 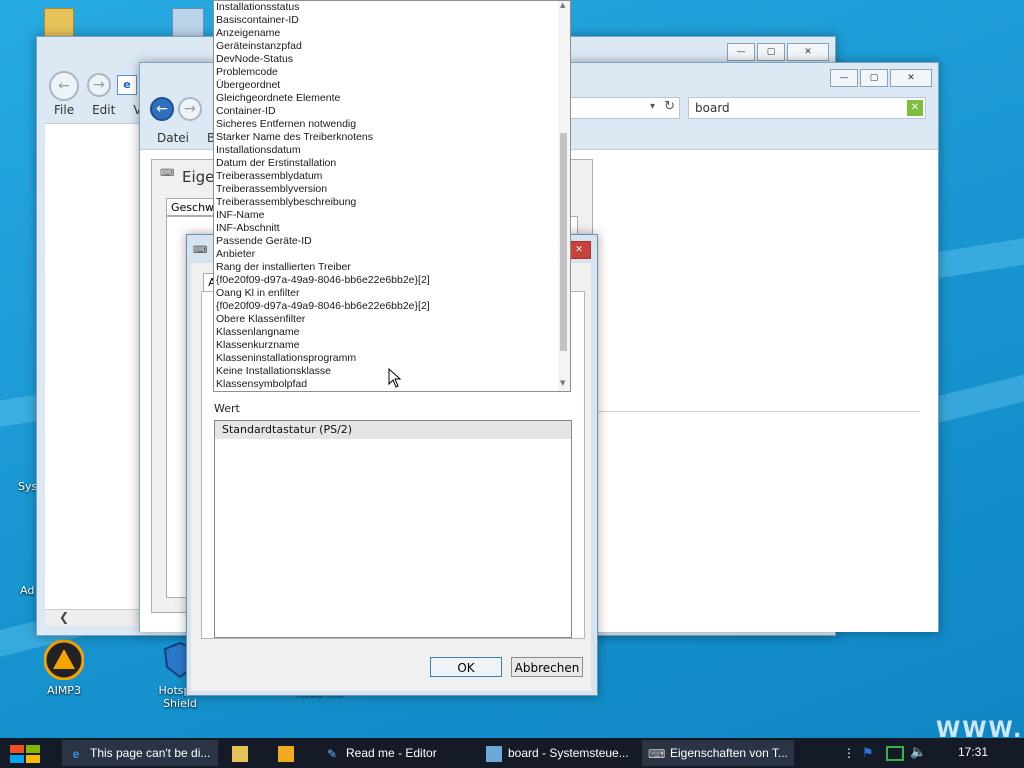 I want to click on dropdown-item: Treiberassemblybeschreibung, so click(x=392, y=202).